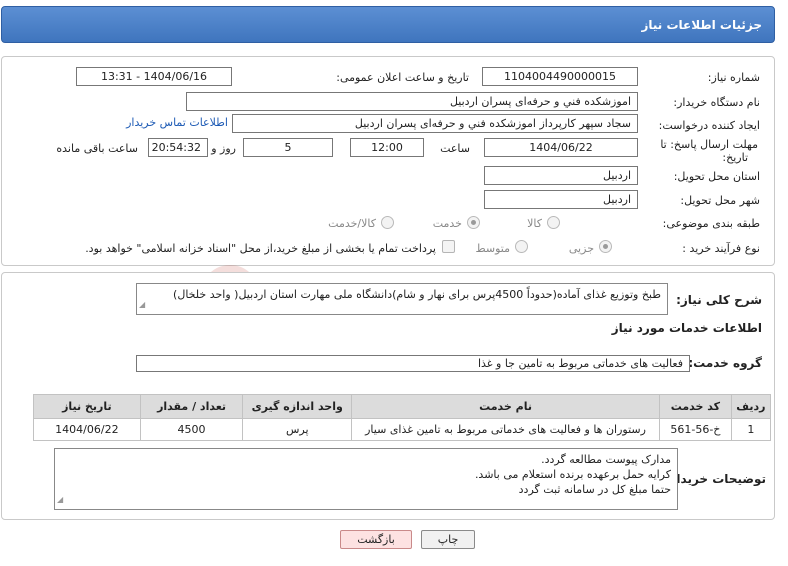  Describe the element at coordinates (561, 175) in the screenshot. I see `province-field: اردبیل` at that location.